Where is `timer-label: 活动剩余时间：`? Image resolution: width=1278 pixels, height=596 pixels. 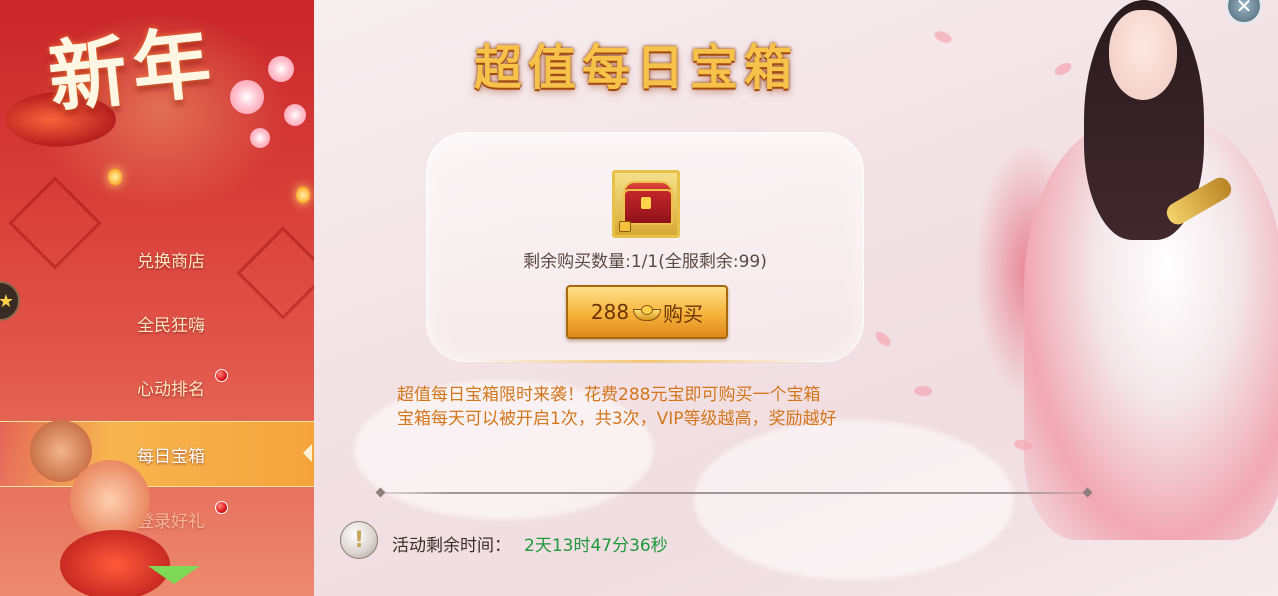
timer-label: 活动剩余时间： is located at coordinates (451, 546).